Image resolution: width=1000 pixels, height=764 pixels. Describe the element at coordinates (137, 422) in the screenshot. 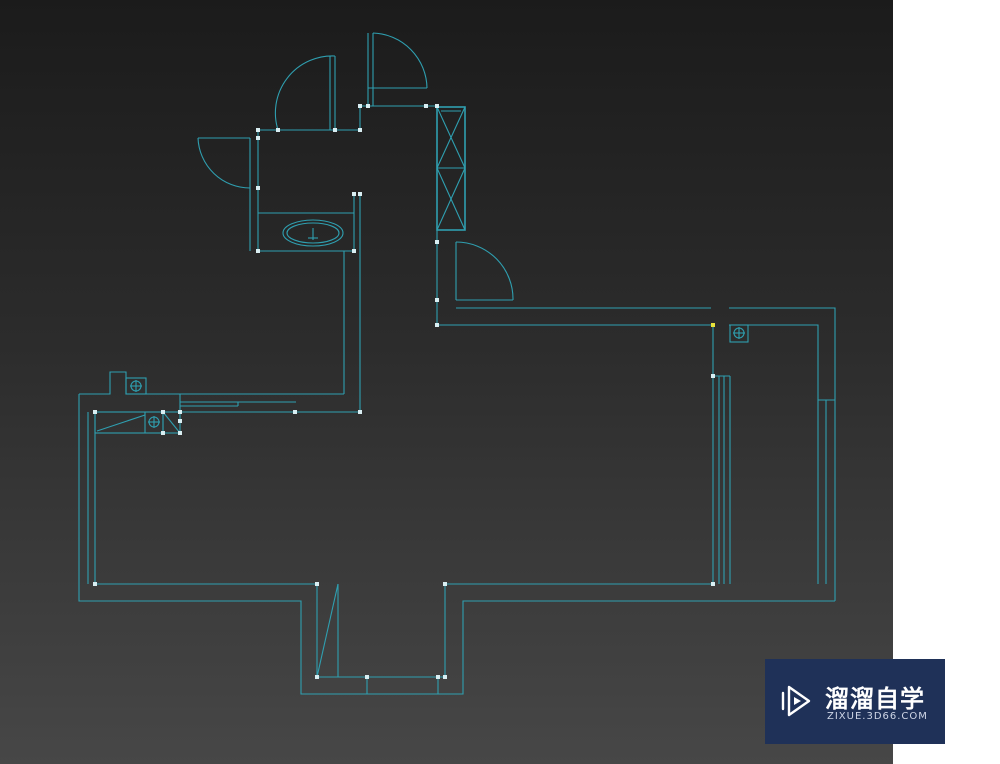

I see `counter-icon` at that location.